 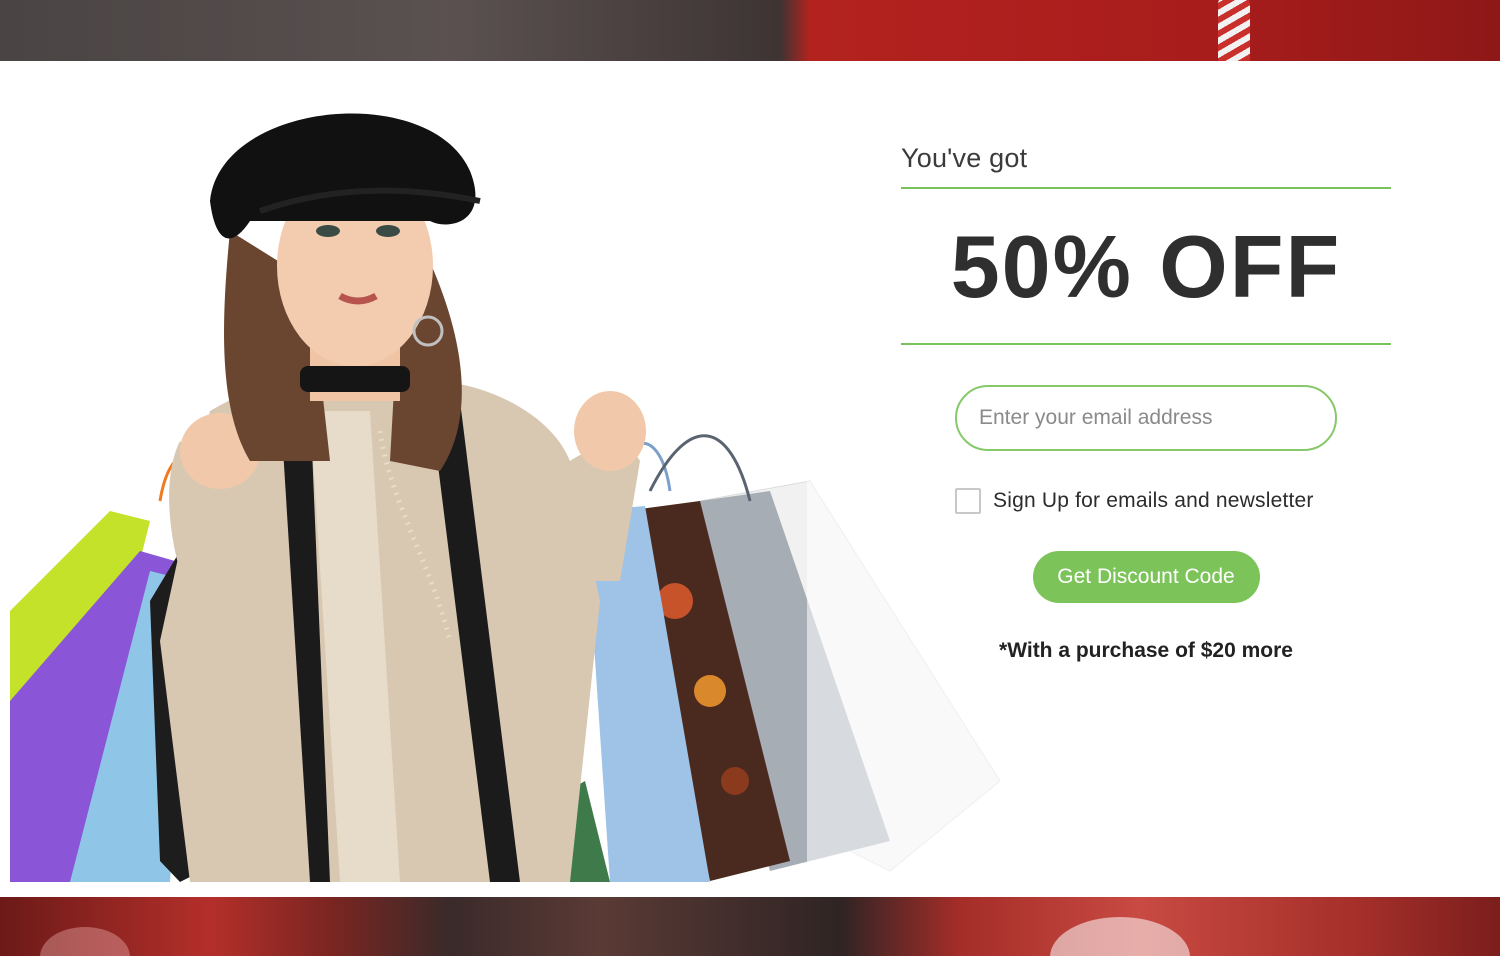 I want to click on background-top-strip, so click(x=750, y=30).